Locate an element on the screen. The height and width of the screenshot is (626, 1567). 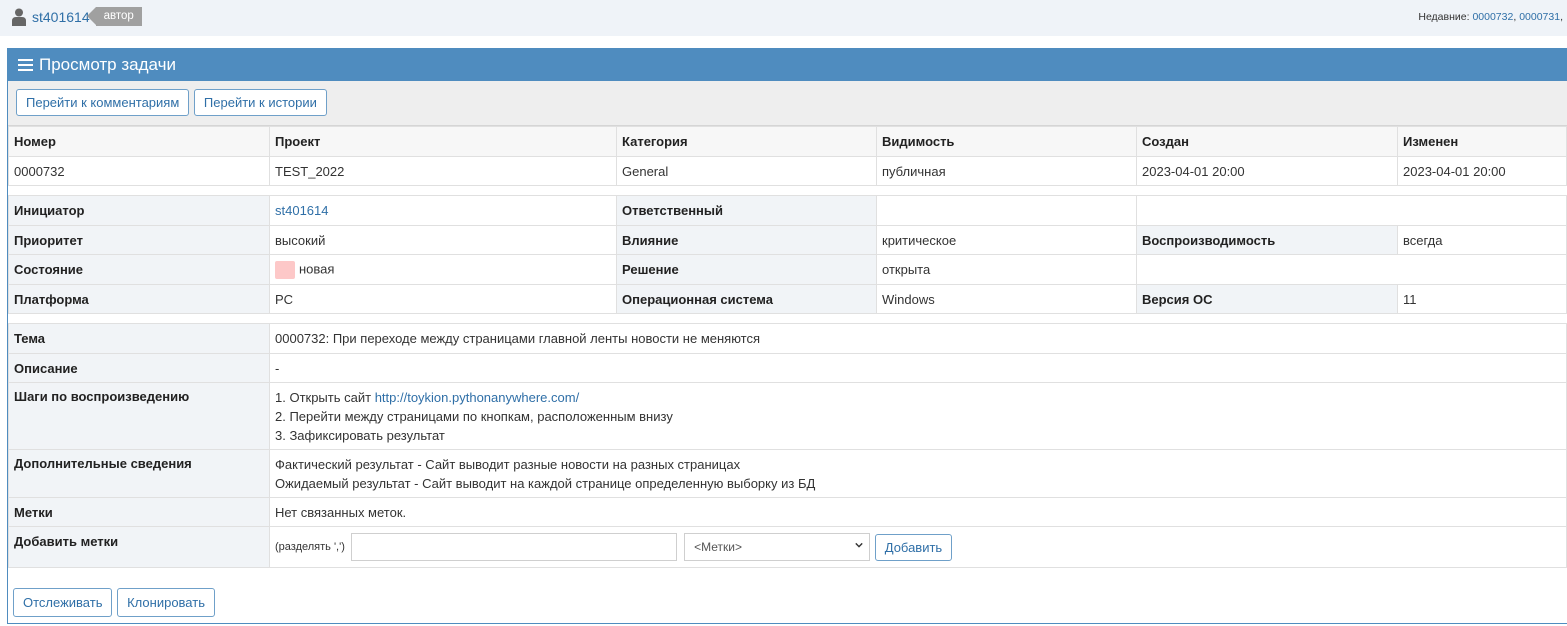
widget-header: Просмотр задачи is located at coordinates (787, 65).